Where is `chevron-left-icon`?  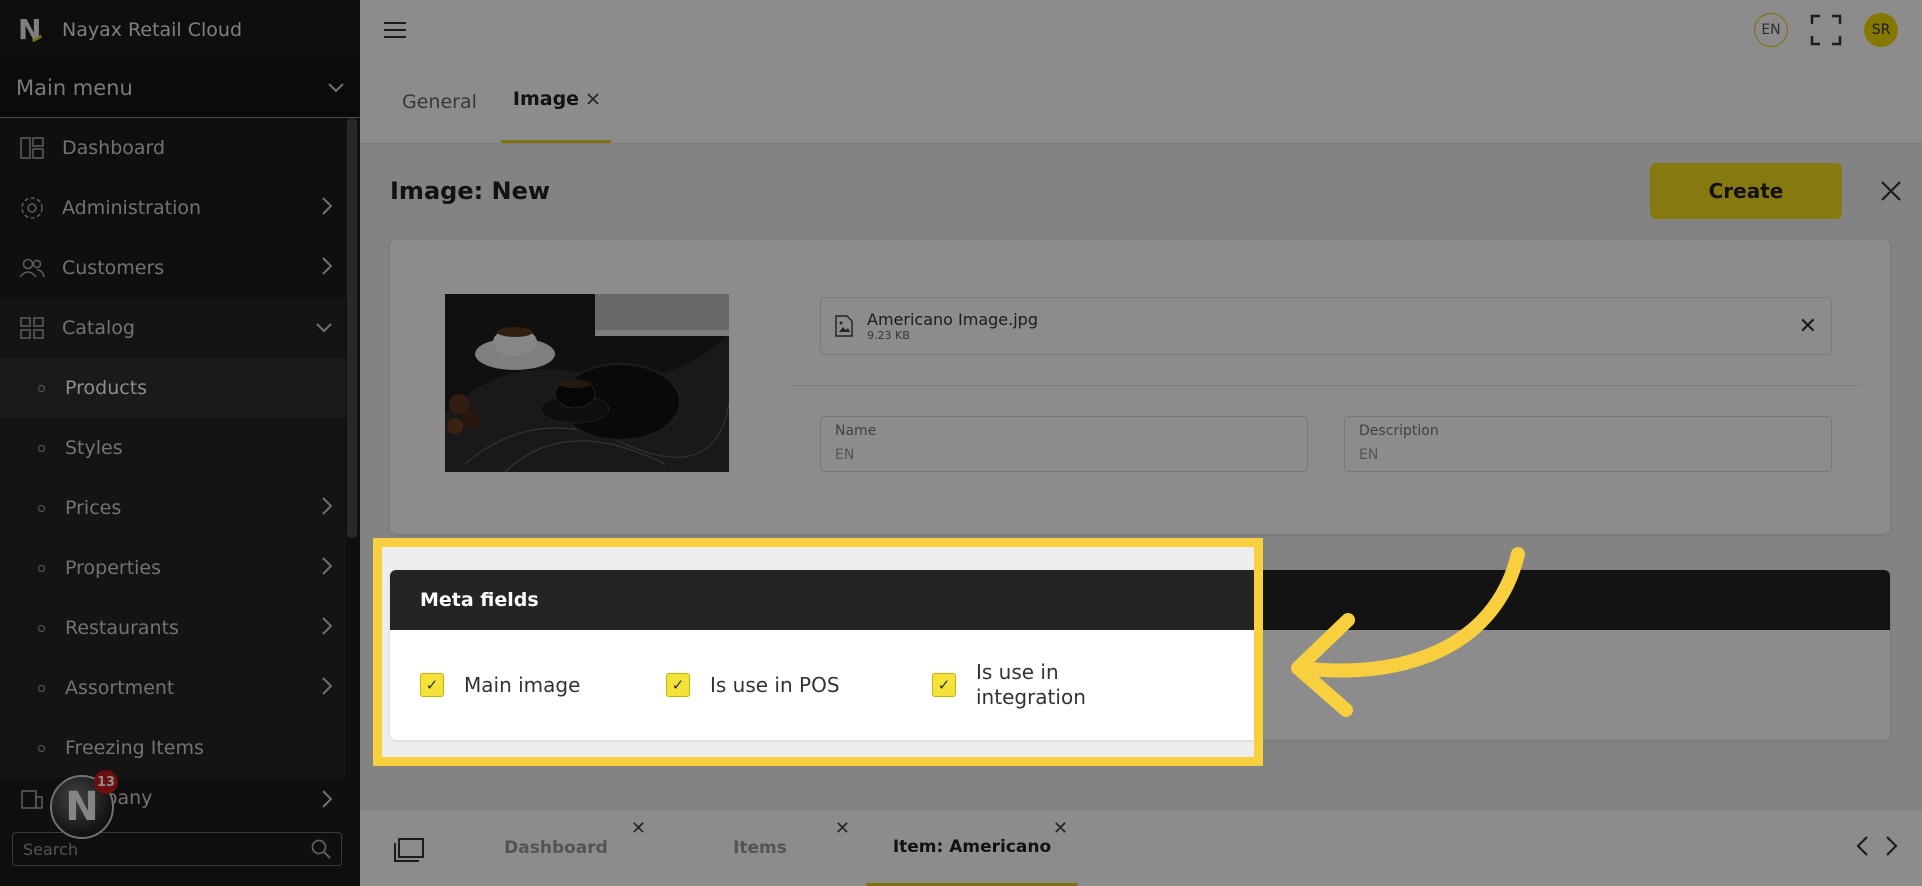 chevron-left-icon is located at coordinates (1862, 846).